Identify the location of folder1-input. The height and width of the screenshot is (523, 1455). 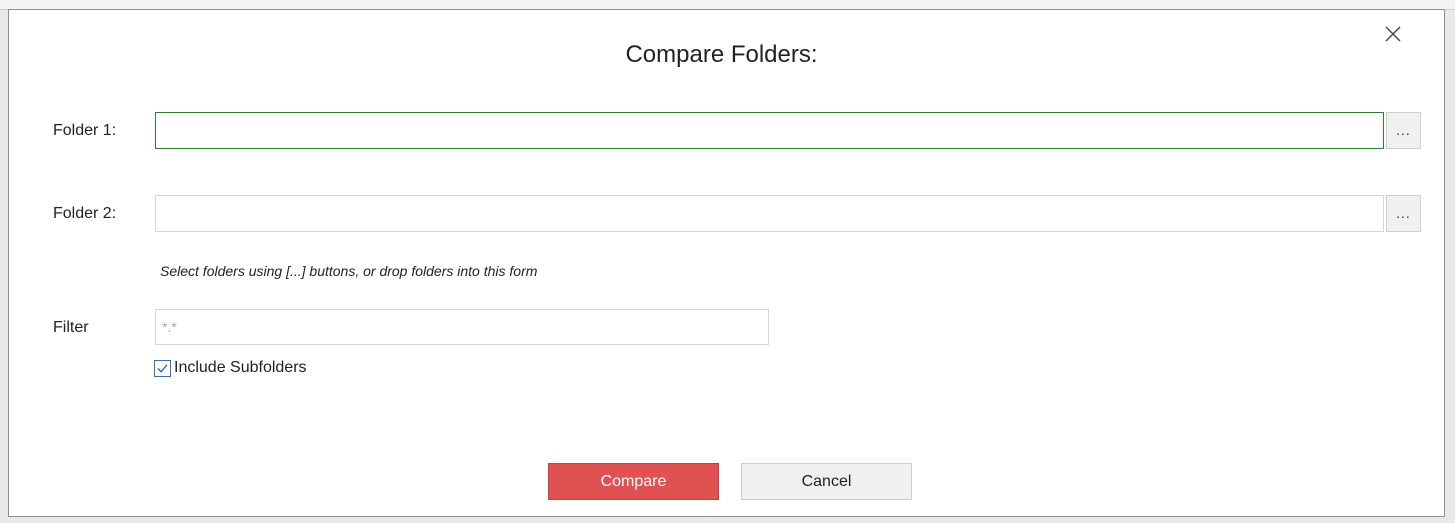
(769, 130).